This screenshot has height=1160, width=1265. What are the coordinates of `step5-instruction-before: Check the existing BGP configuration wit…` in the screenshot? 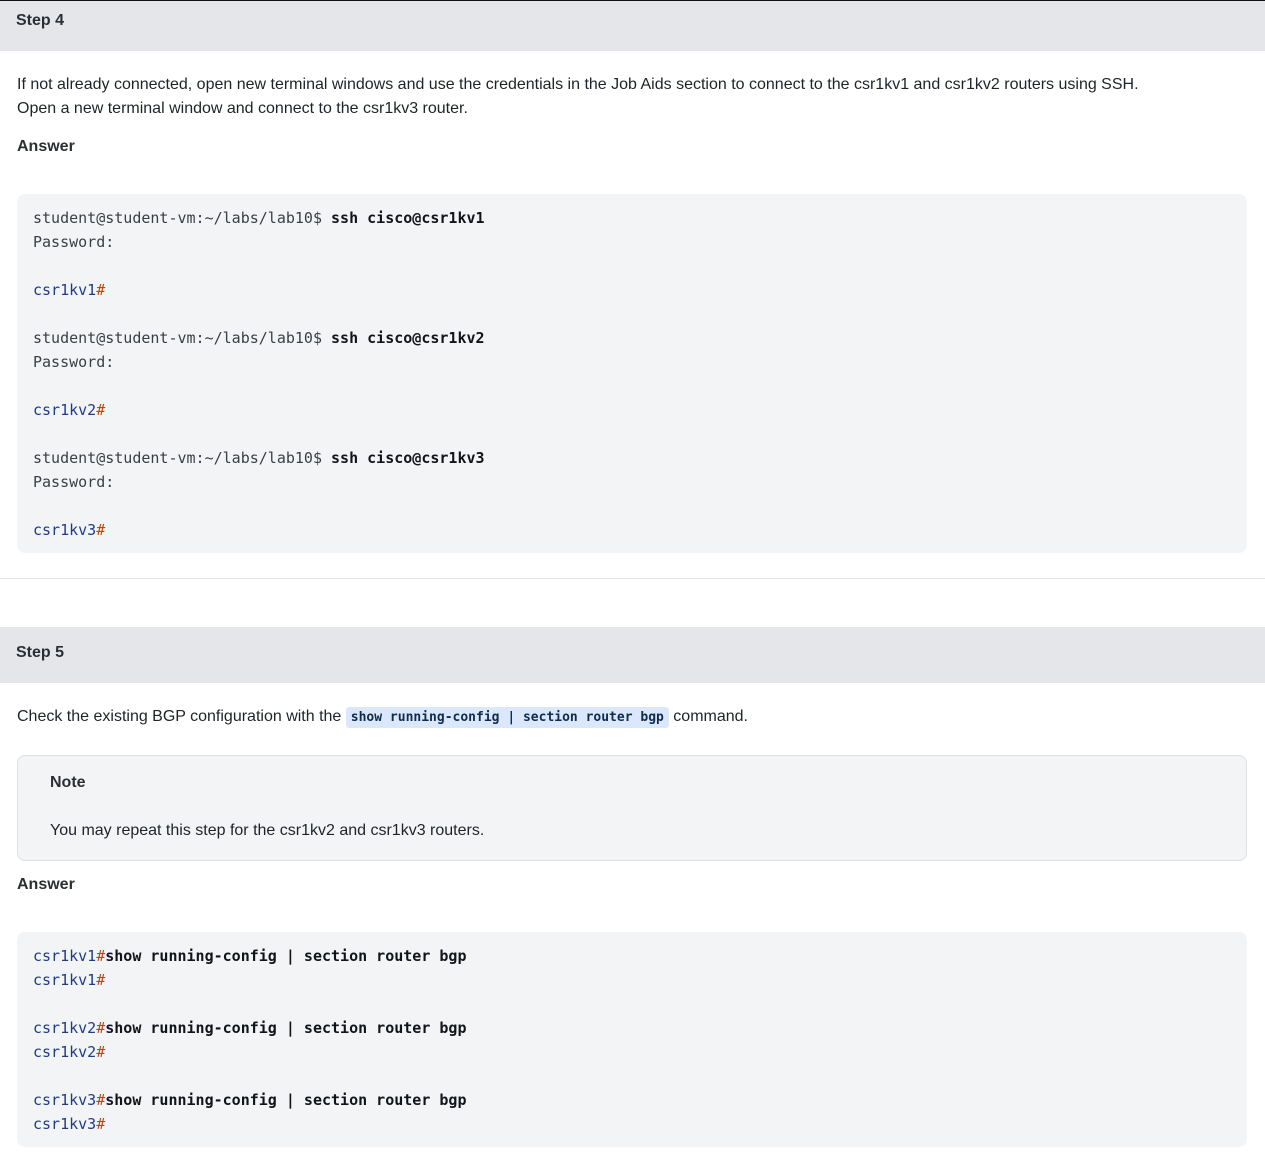 It's located at (181, 716).